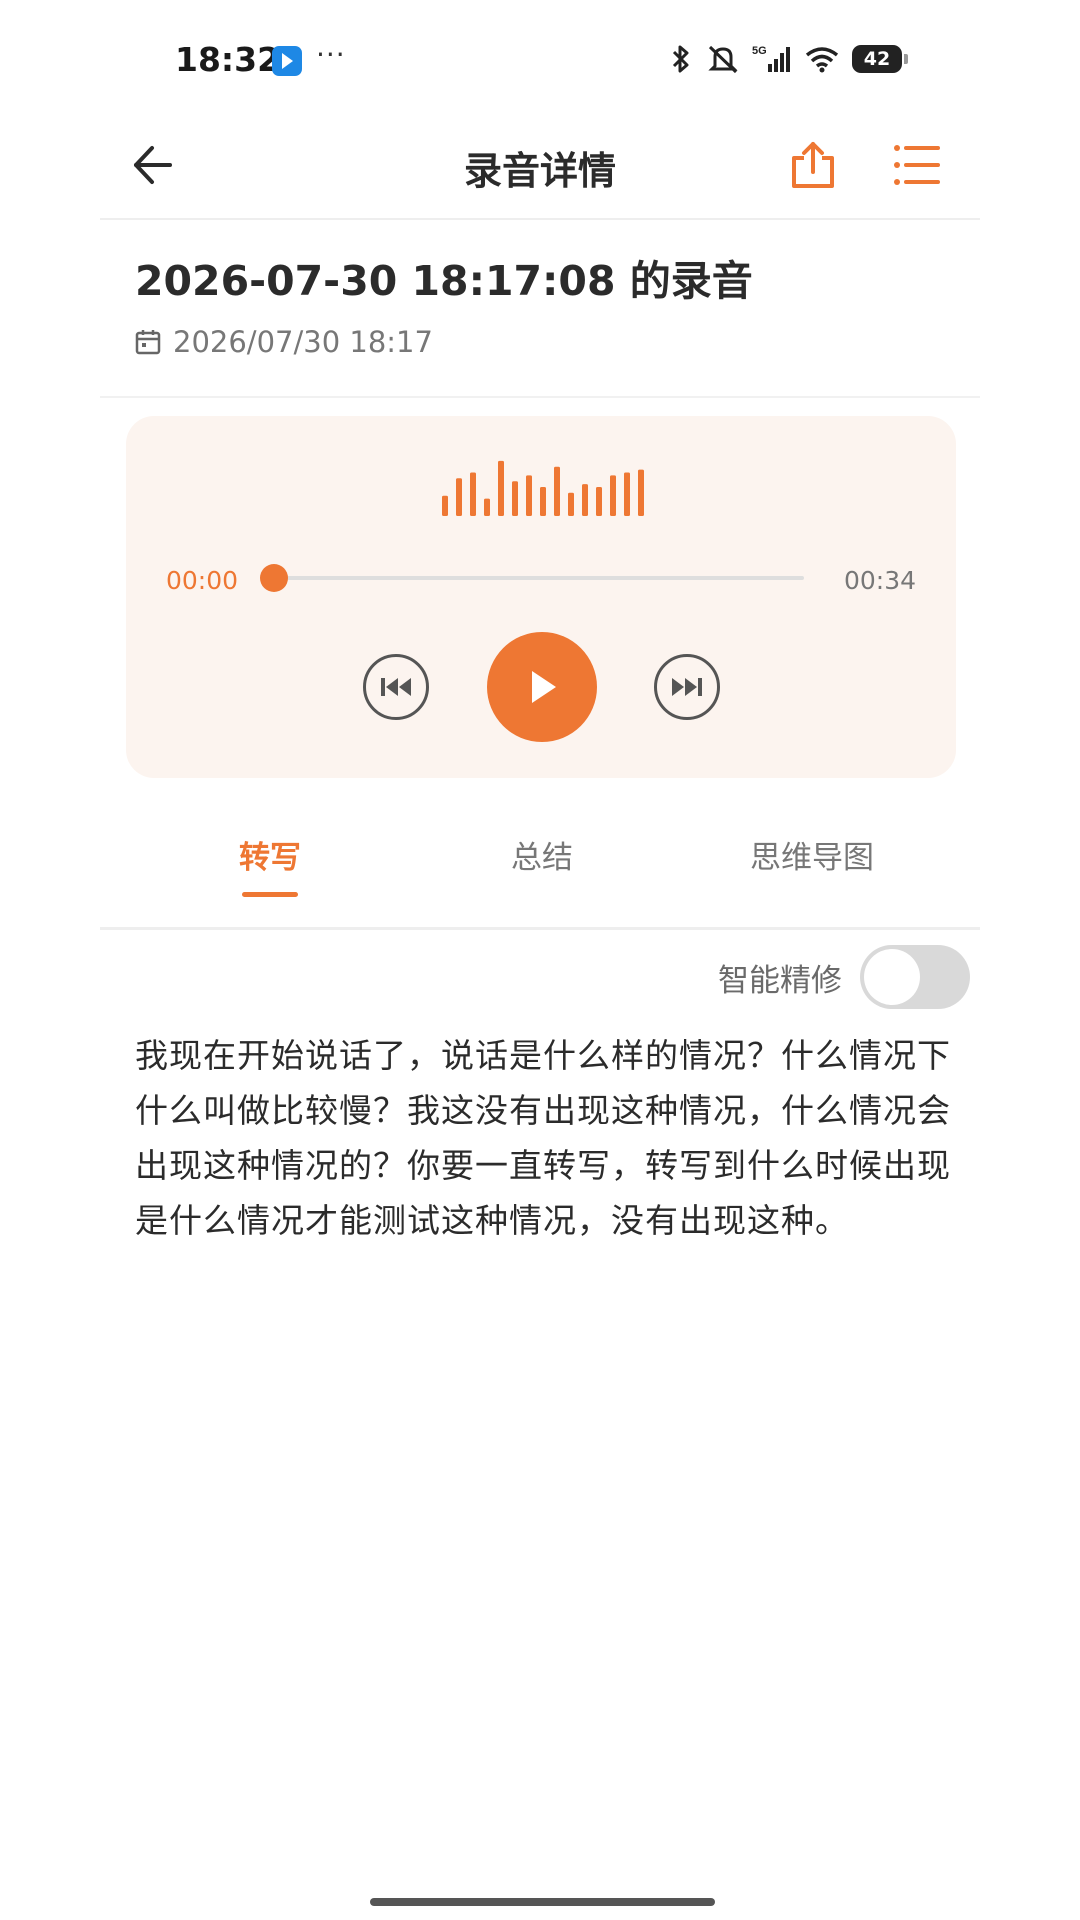 The height and width of the screenshot is (1920, 1080). What do you see at coordinates (771, 58) in the screenshot?
I see `signal-icon: 5G` at bounding box center [771, 58].